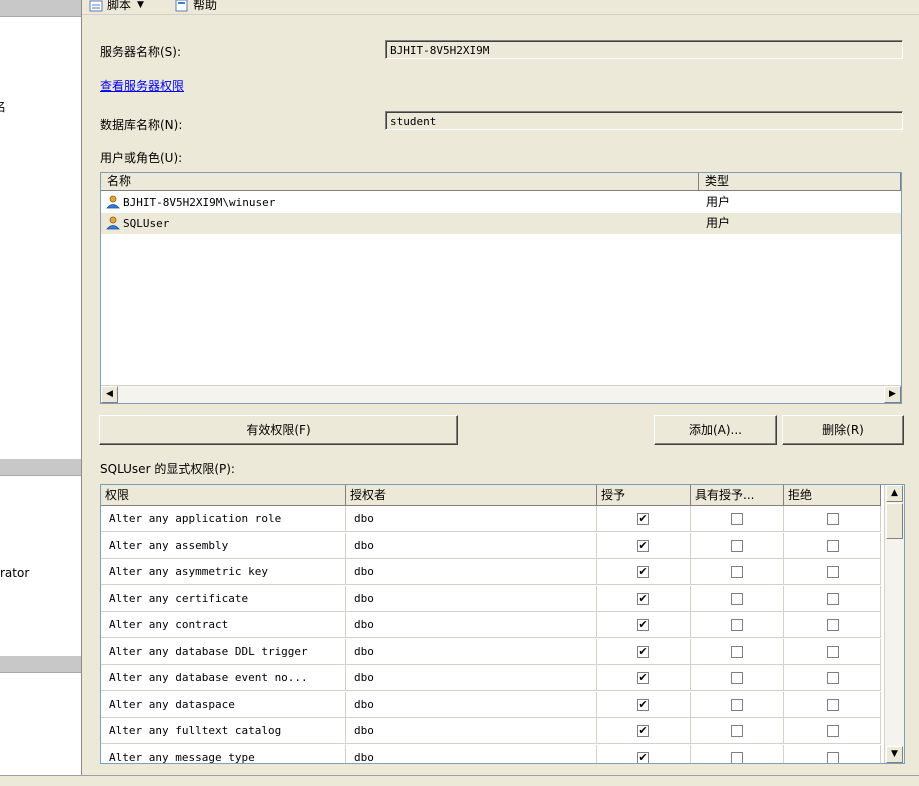  What do you see at coordinates (205, 6) in the screenshot?
I see `help-label: 帮助` at bounding box center [205, 6].